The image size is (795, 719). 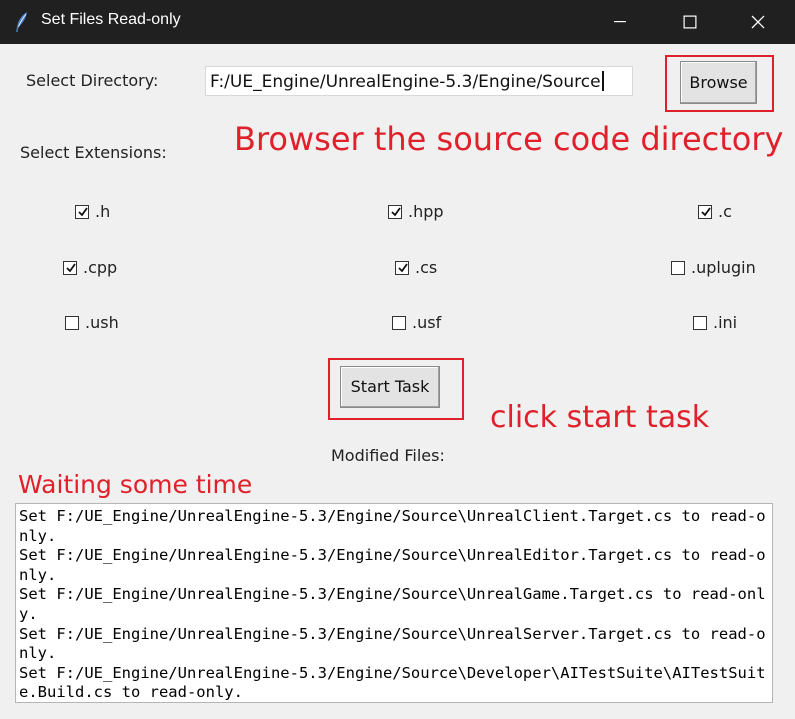 I want to click on select-extensions-label: Select Extensions:, so click(x=93, y=152).